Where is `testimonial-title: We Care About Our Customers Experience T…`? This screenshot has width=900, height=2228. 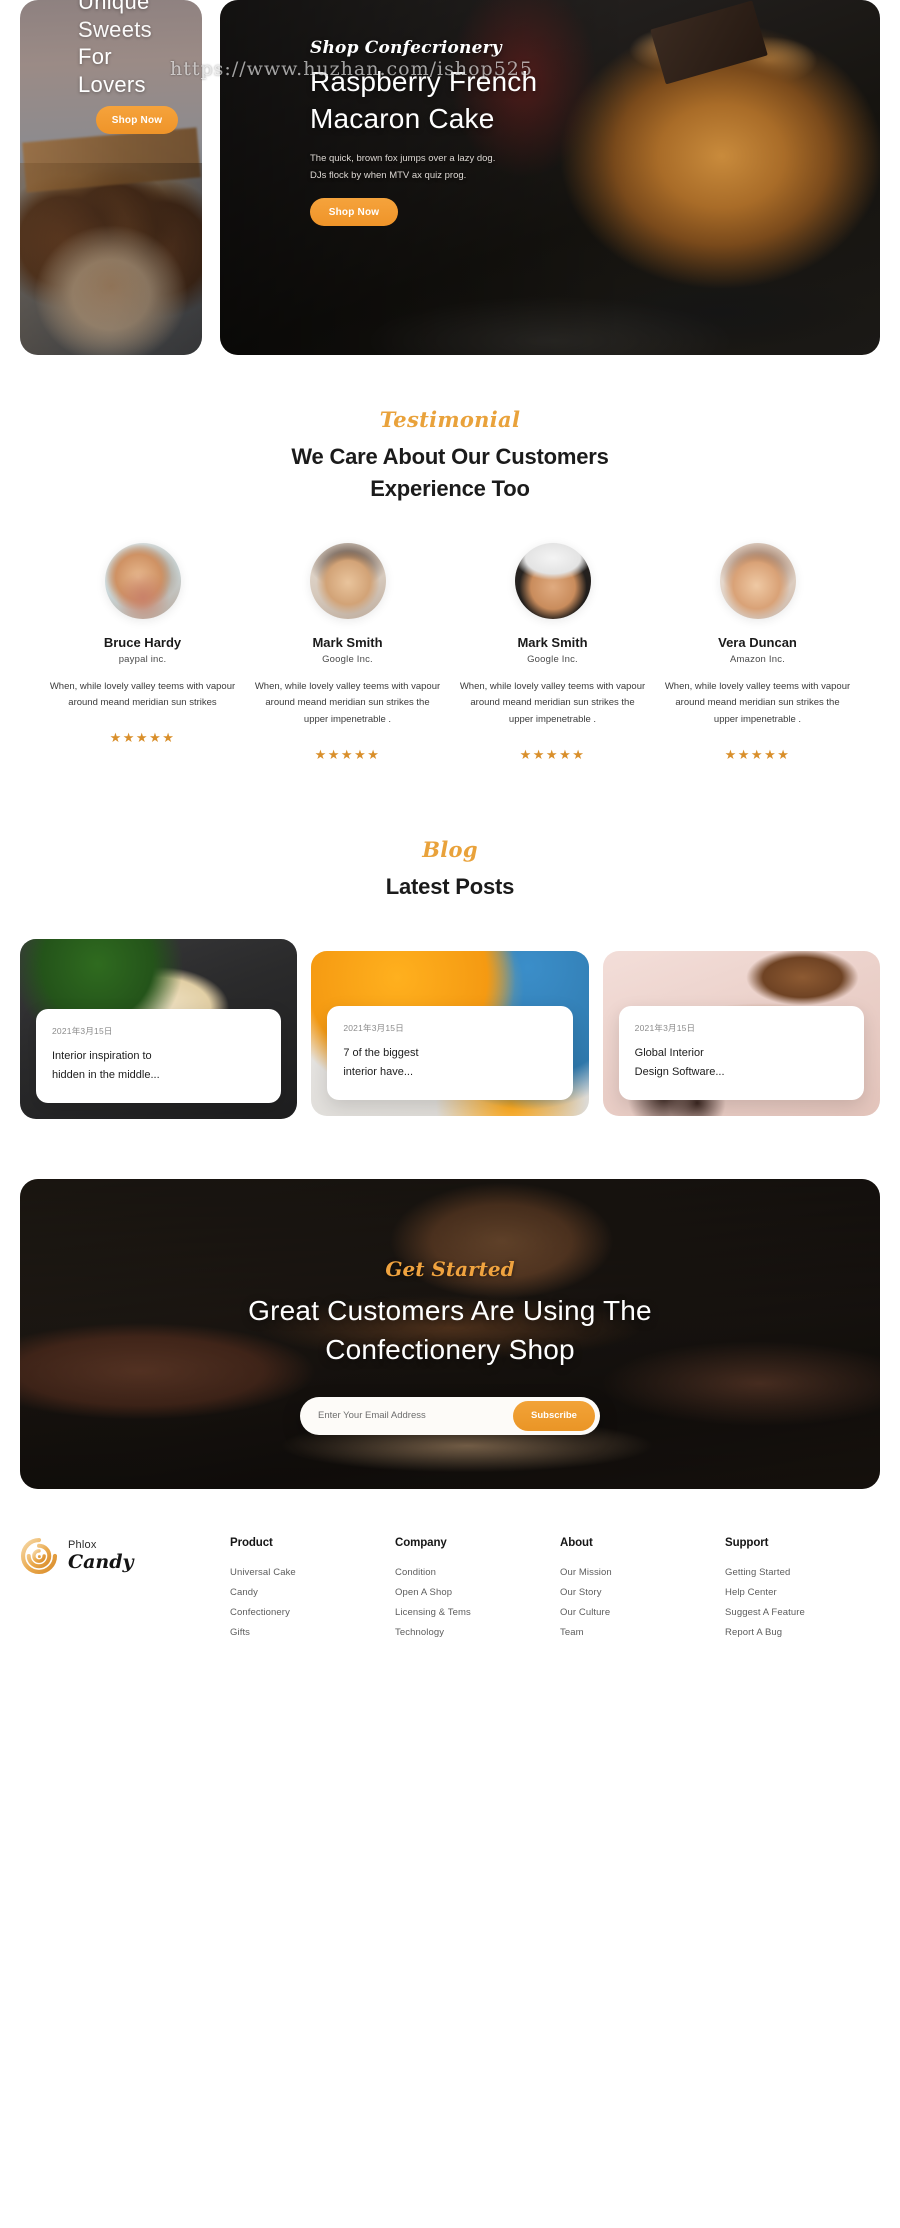
testimonial-title: We Care About Our Customers Experience T… is located at coordinates (450, 473).